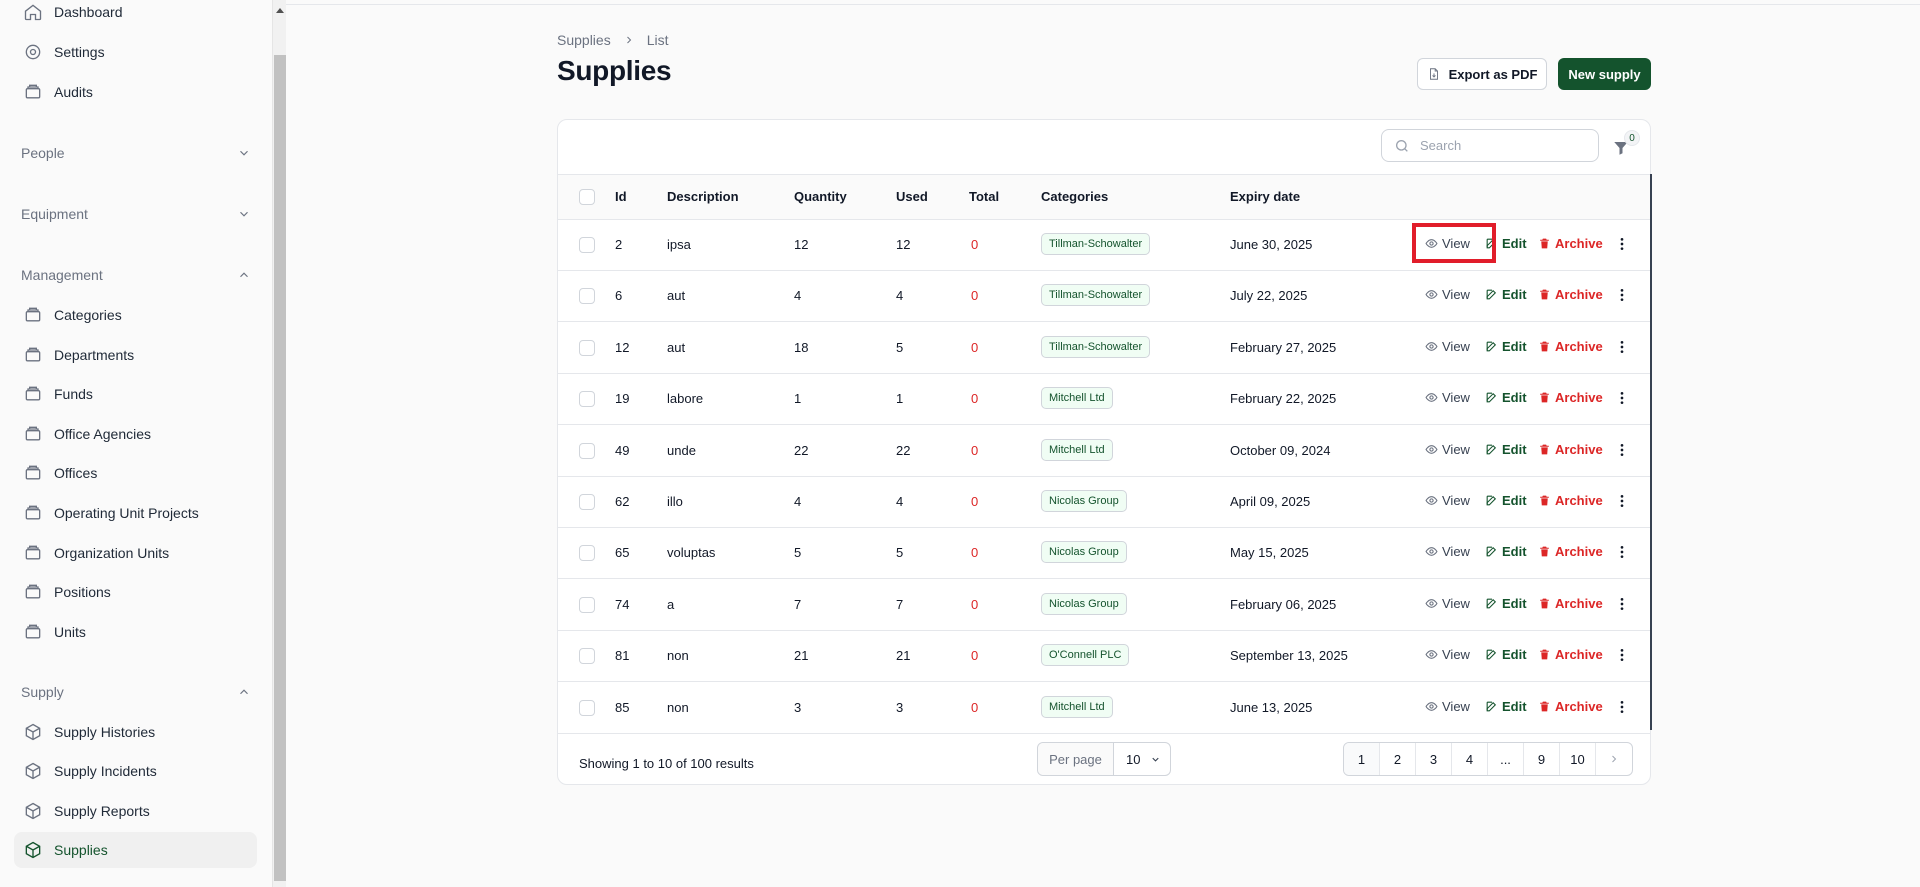  Describe the element at coordinates (1265, 196) in the screenshot. I see `column-header-expiry-date: Expiry date` at that location.